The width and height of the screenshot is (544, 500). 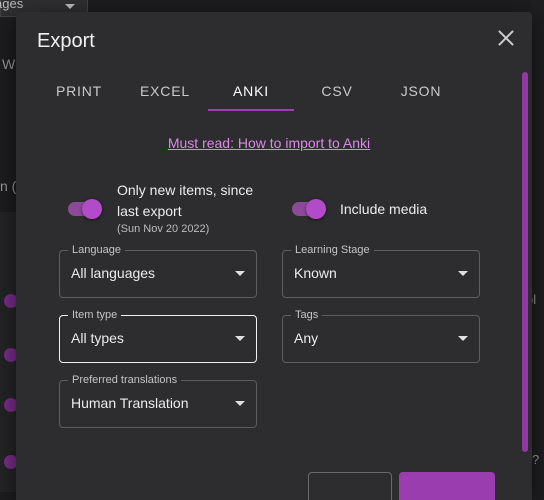 What do you see at coordinates (113, 273) in the screenshot?
I see `field-value: All languages` at bounding box center [113, 273].